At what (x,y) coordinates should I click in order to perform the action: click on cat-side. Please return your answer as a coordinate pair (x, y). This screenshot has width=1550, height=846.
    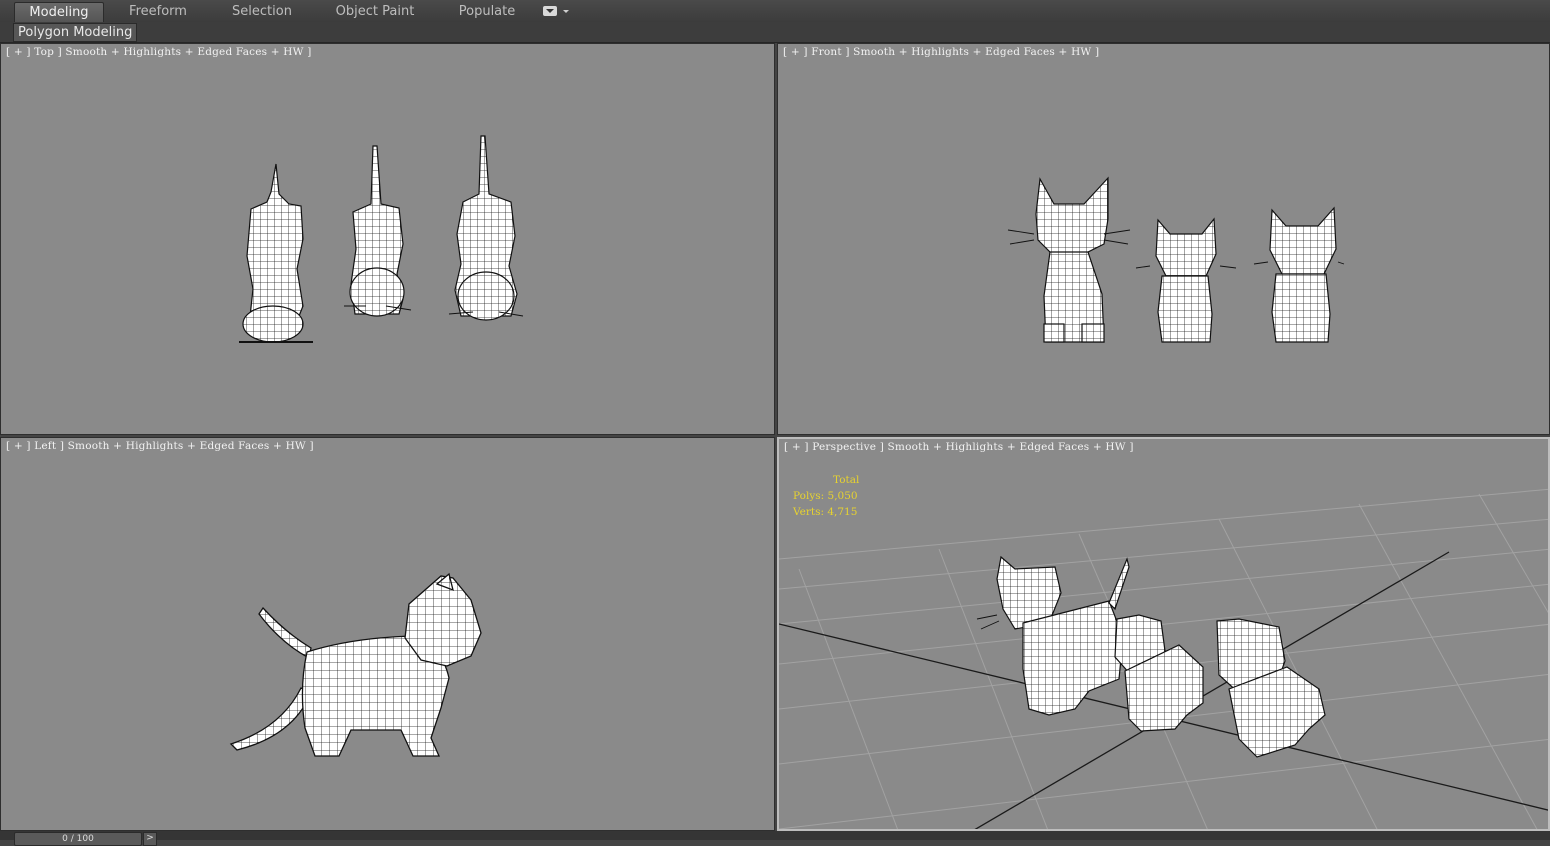
    Looking at the image, I should click on (355, 664).